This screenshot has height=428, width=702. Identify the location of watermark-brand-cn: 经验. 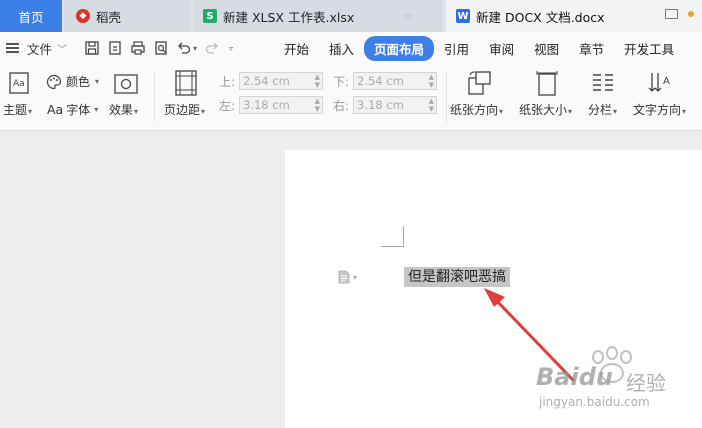
(646, 383).